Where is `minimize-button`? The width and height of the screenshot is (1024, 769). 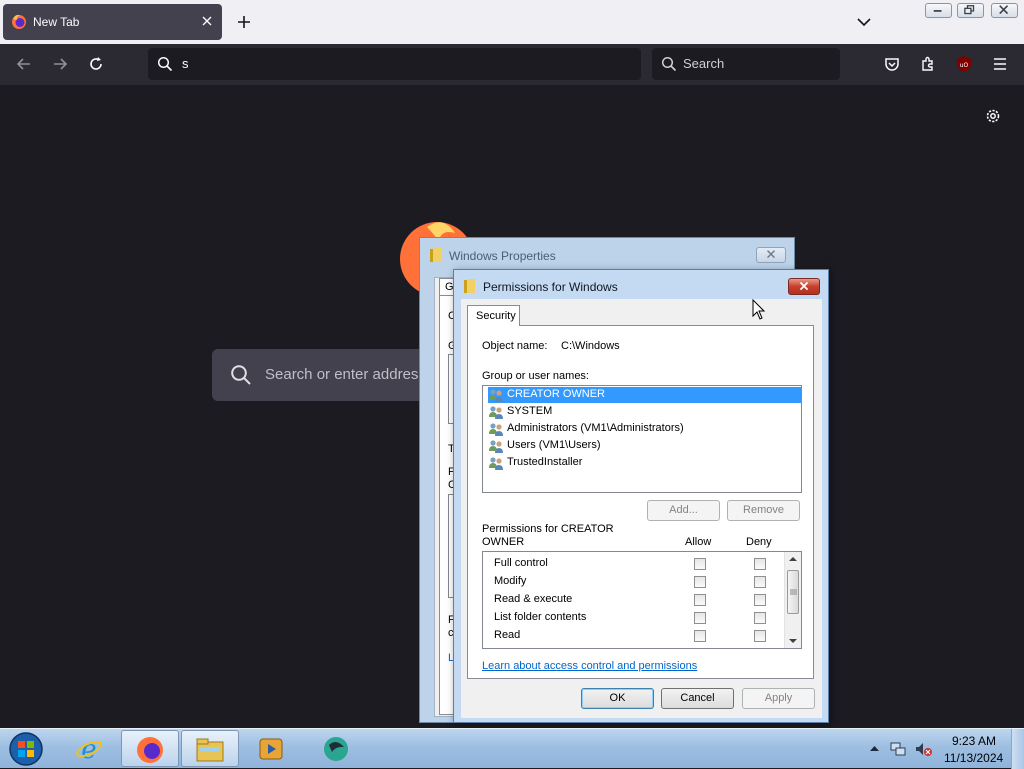
minimize-button is located at coordinates (938, 10).